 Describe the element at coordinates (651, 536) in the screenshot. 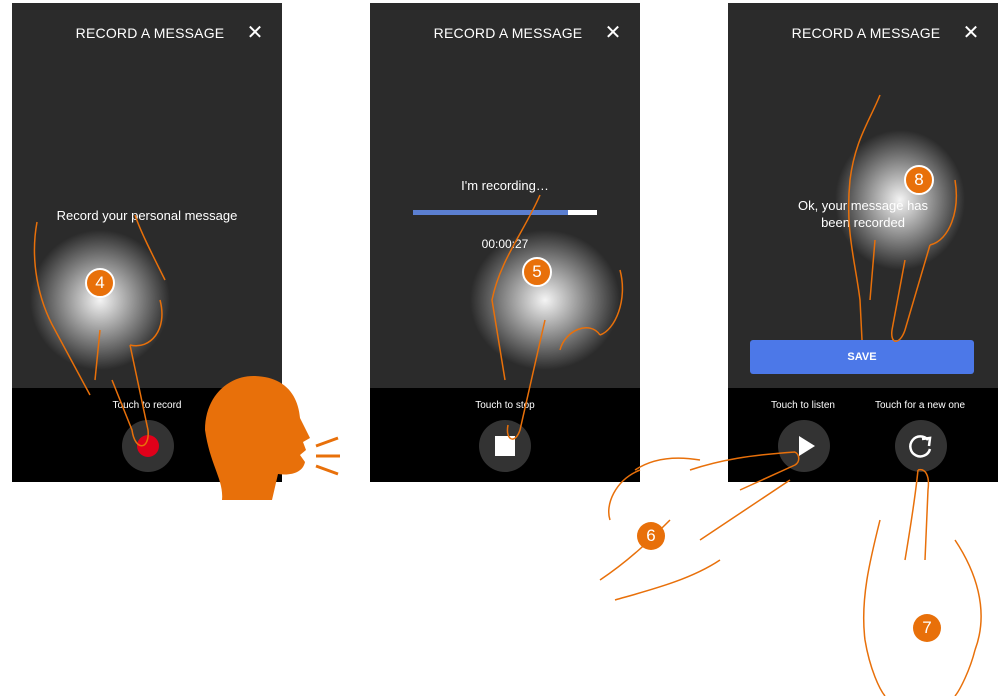

I see `step-badge: 6` at that location.